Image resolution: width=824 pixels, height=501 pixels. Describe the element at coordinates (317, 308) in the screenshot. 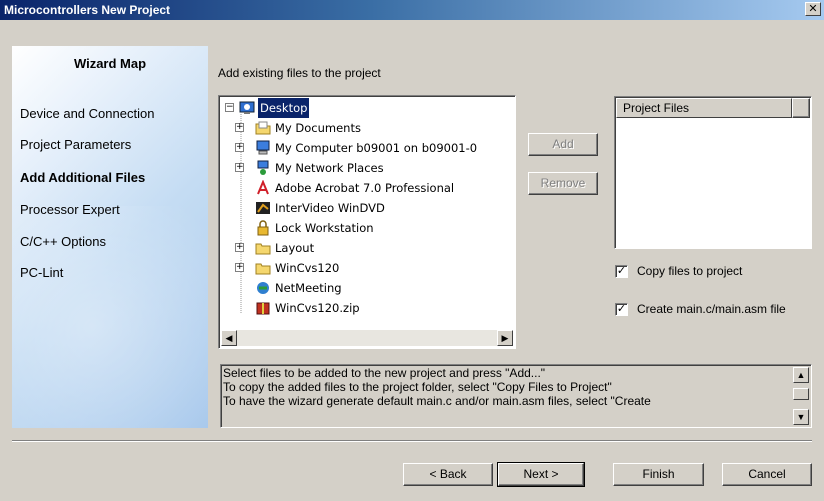

I see `tree-label: WinCvs120.zip` at that location.